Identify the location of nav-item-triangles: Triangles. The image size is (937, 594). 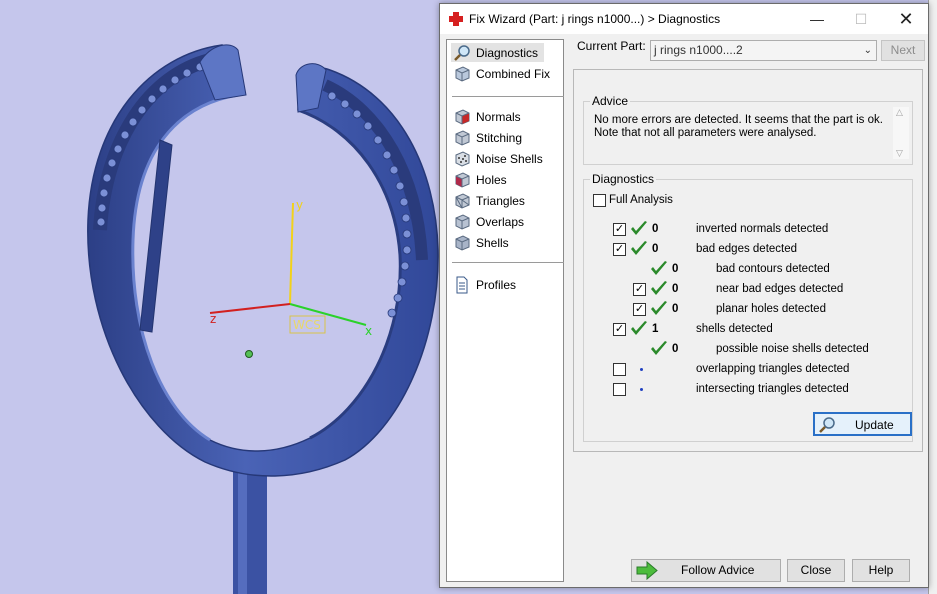
(491, 200).